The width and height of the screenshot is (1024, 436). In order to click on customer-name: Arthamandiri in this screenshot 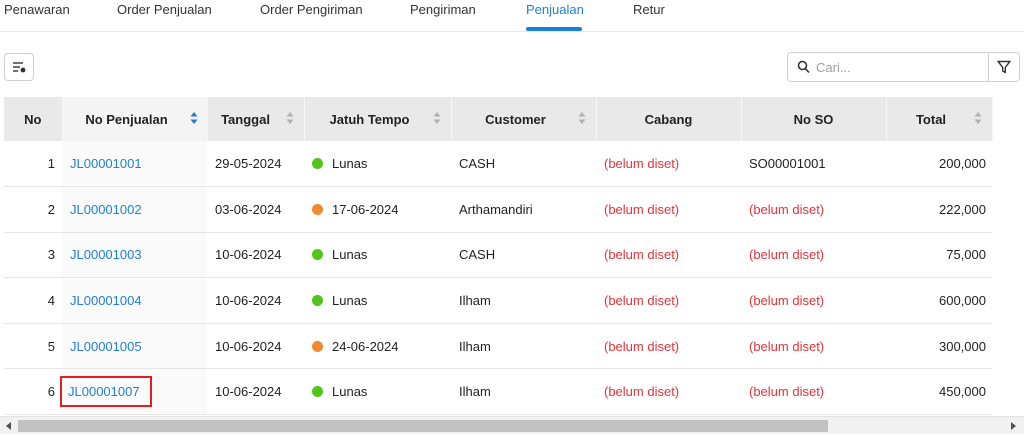, I will do `click(523, 209)`.